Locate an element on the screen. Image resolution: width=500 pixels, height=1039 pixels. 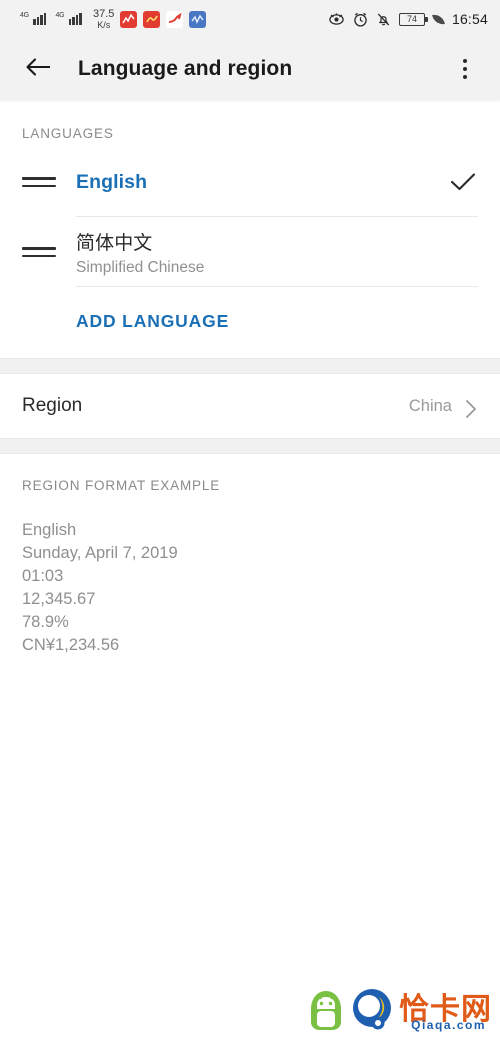
status-bar-right: 74 16:54 is located at coordinates (408, 19).